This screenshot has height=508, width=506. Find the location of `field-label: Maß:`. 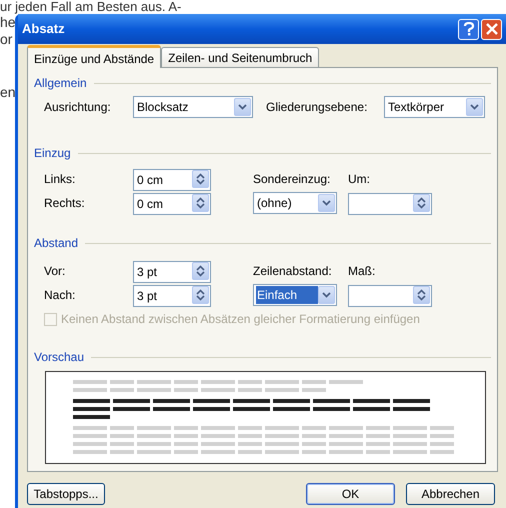

field-label: Maß: is located at coordinates (362, 271).